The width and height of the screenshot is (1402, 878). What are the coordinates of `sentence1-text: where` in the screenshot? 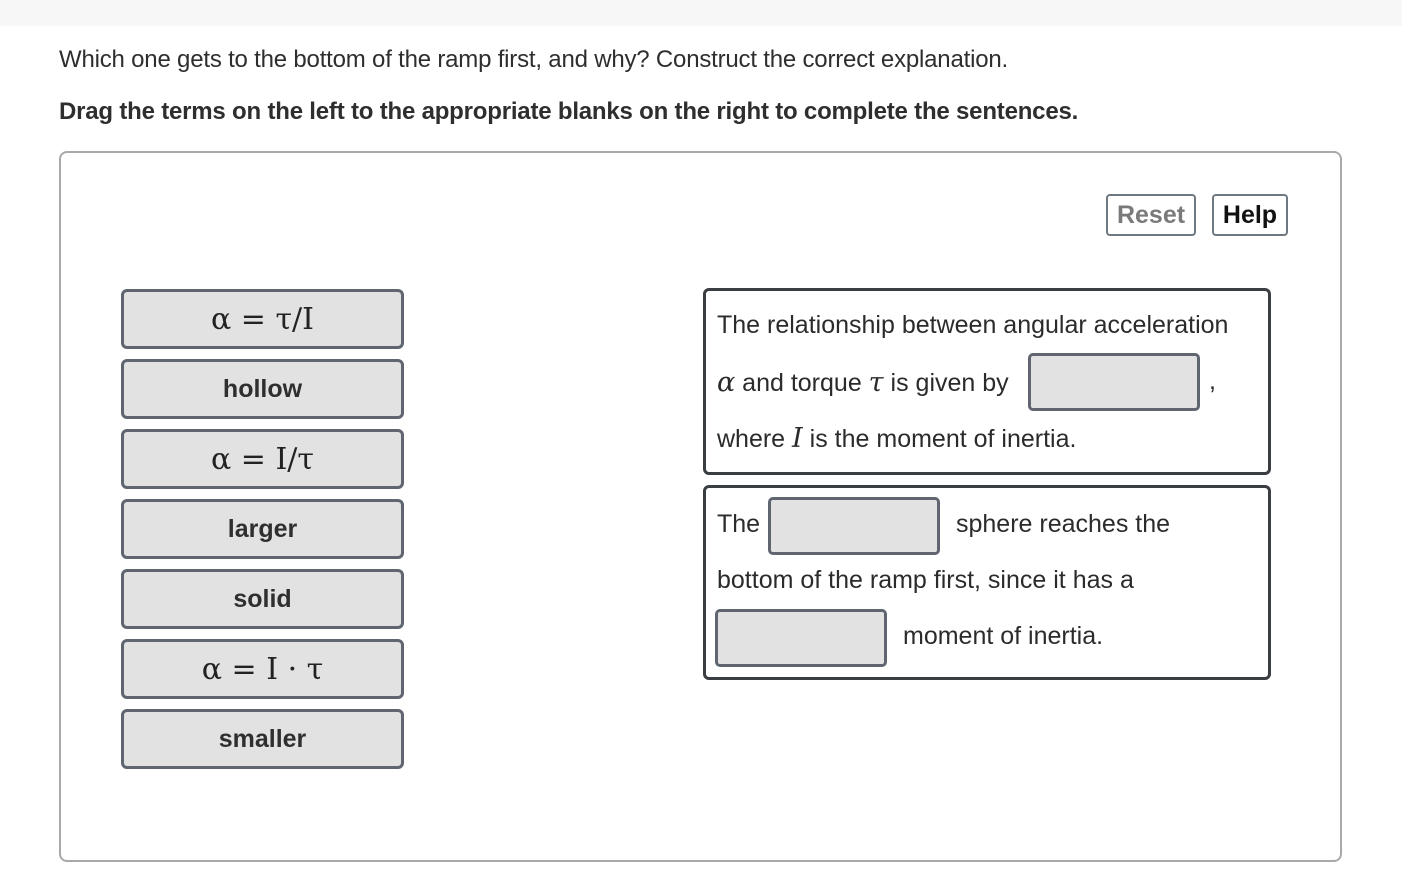 It's located at (755, 439).